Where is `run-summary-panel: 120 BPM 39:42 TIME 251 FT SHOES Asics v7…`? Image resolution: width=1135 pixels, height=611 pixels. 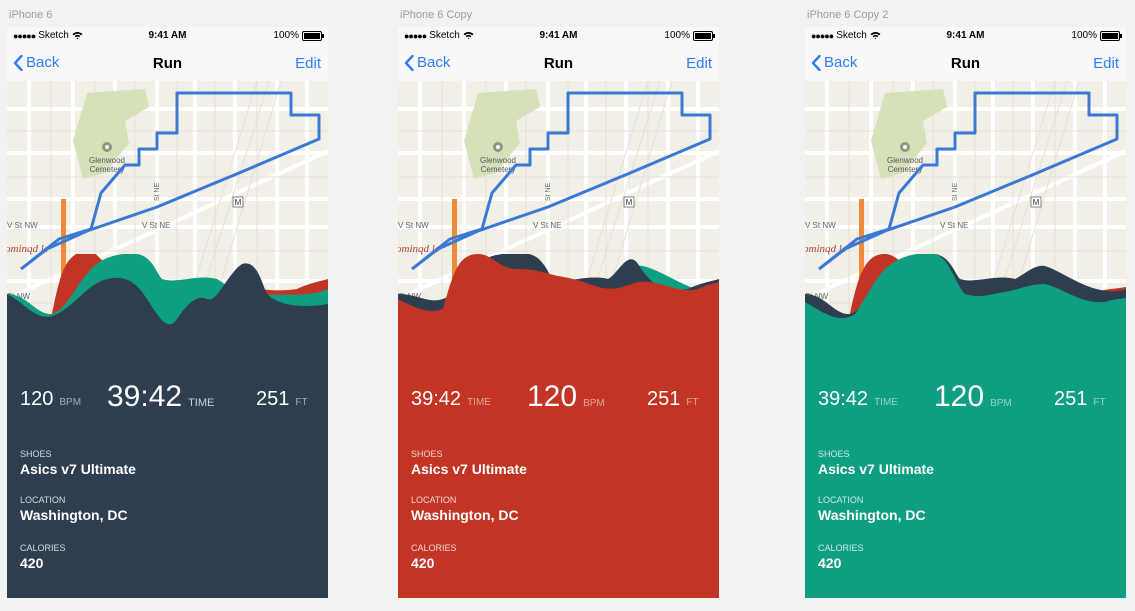 run-summary-panel: 120 BPM 39:42 TIME 251 FT SHOES Asics v7… is located at coordinates (167, 465).